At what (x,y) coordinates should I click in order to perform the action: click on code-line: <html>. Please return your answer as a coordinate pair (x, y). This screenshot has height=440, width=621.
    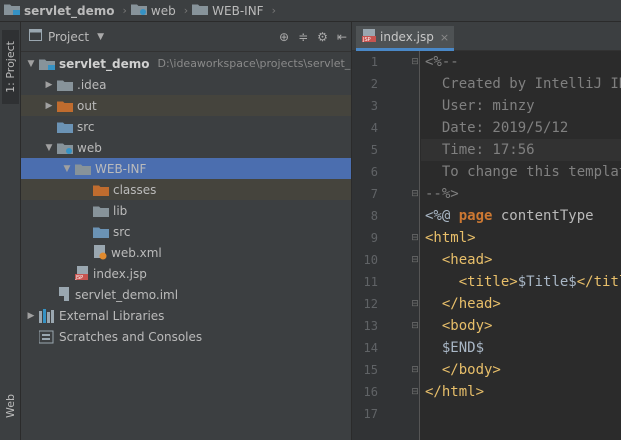
    Looking at the image, I should click on (521, 238).